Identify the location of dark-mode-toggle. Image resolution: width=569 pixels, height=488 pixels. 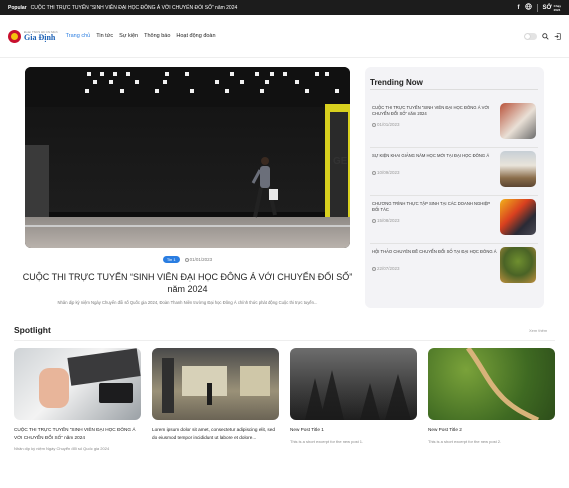
(530, 36).